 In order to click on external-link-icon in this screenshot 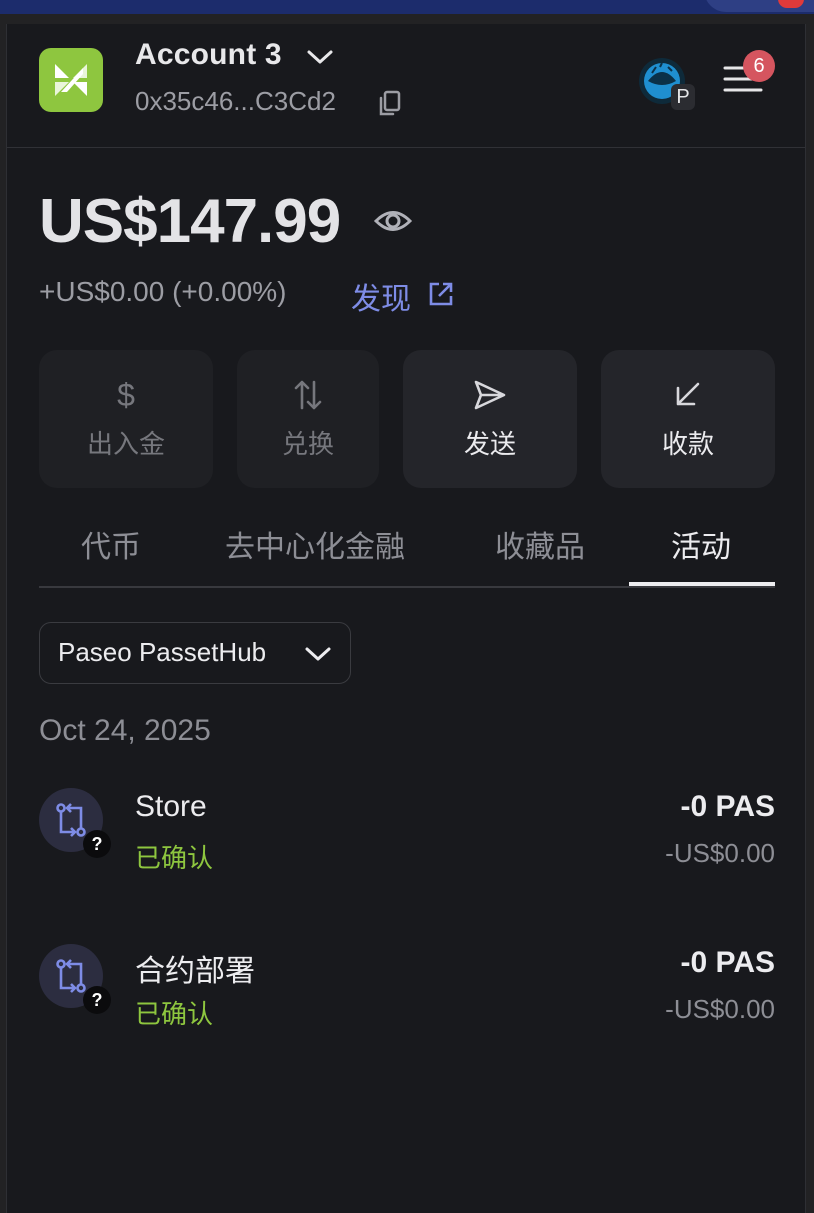, I will do `click(441, 294)`.